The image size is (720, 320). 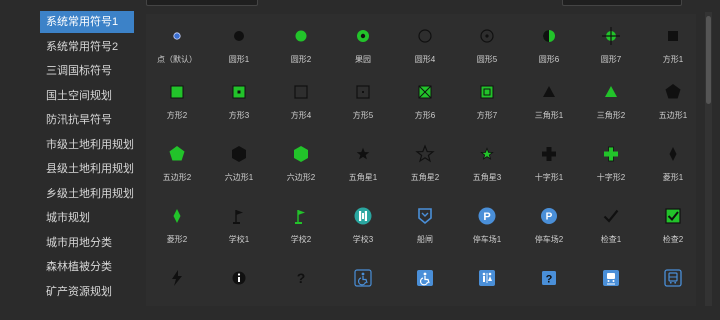 I want to click on sidebar-item: 市级土地利用规划, so click(x=87, y=145).